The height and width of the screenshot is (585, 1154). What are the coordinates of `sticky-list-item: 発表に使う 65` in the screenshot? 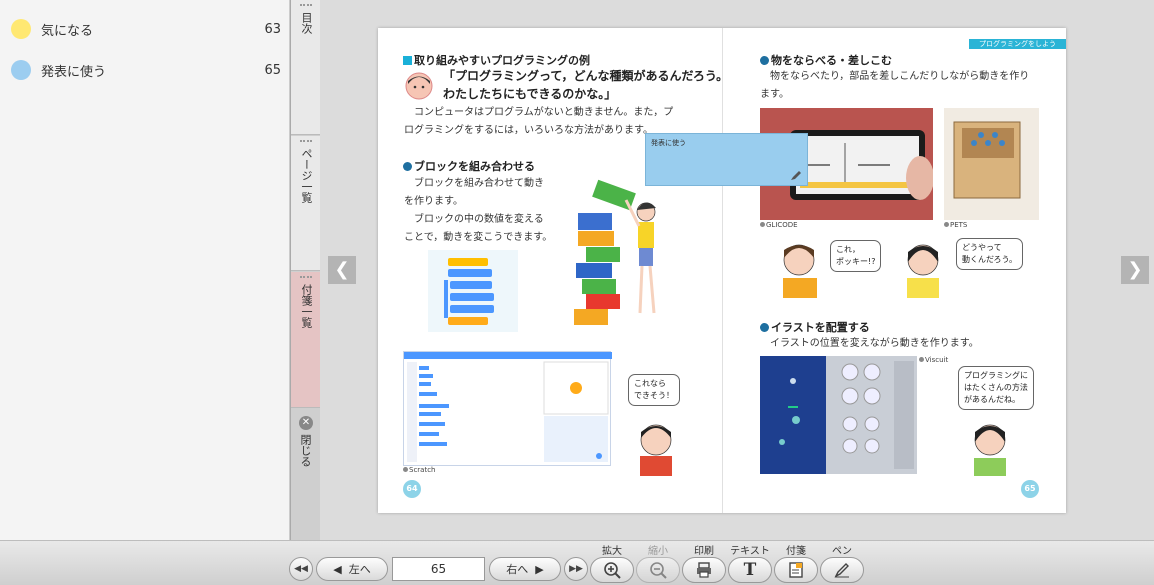 It's located at (145, 70).